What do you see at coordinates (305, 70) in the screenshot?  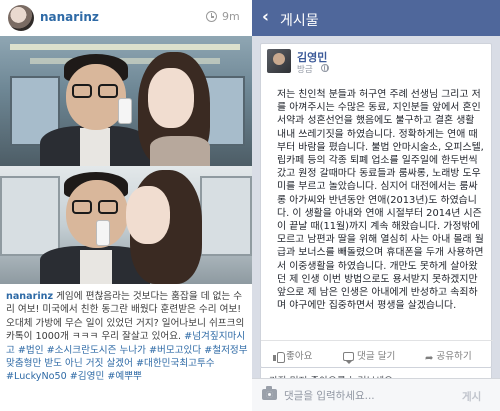 I see `fb-post-time: 방금` at bounding box center [305, 70].